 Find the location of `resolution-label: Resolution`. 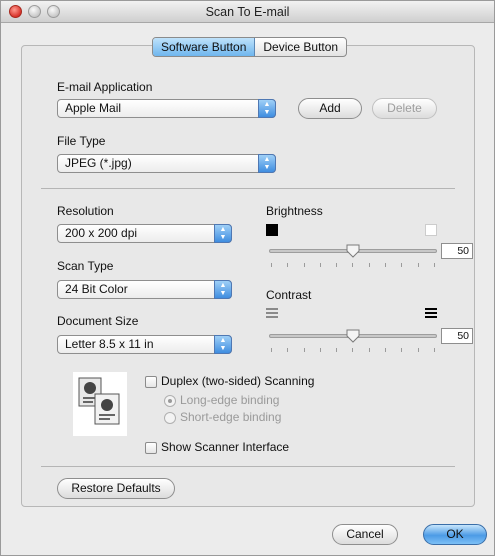

resolution-label: Resolution is located at coordinates (85, 211).